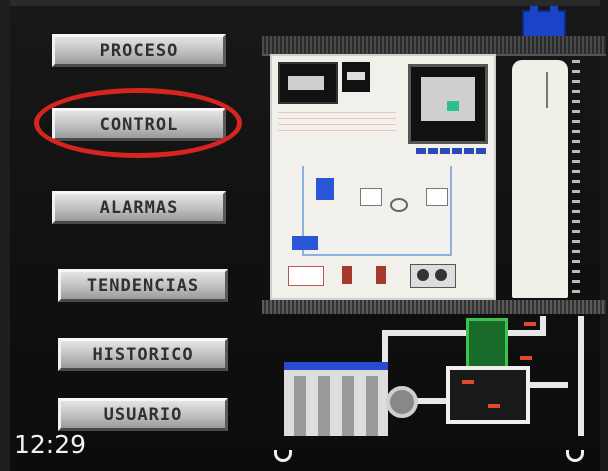  What do you see at coordinates (433, 276) in the screenshot?
I see `cabinet-dial-gauges` at bounding box center [433, 276].